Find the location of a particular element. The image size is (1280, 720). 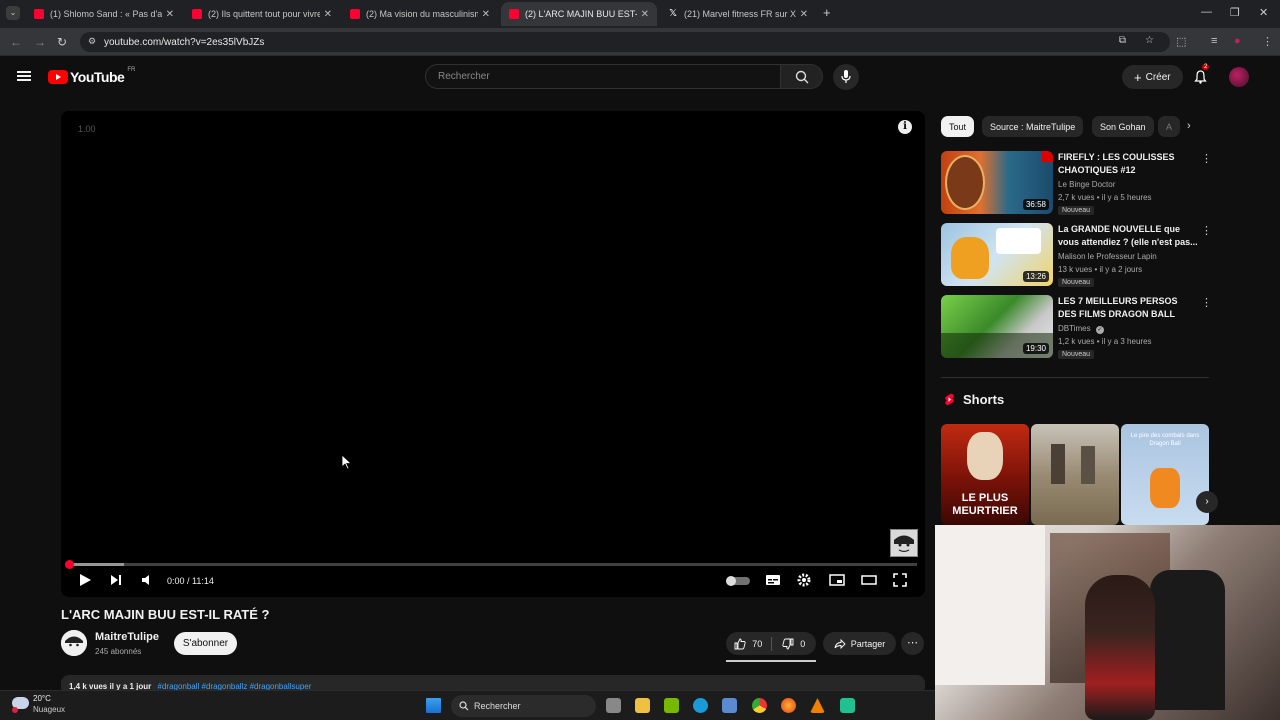

browser-tab-2: (2) Ils quittent tout pour vivre à ✕ is located at coordinates (262, 14).